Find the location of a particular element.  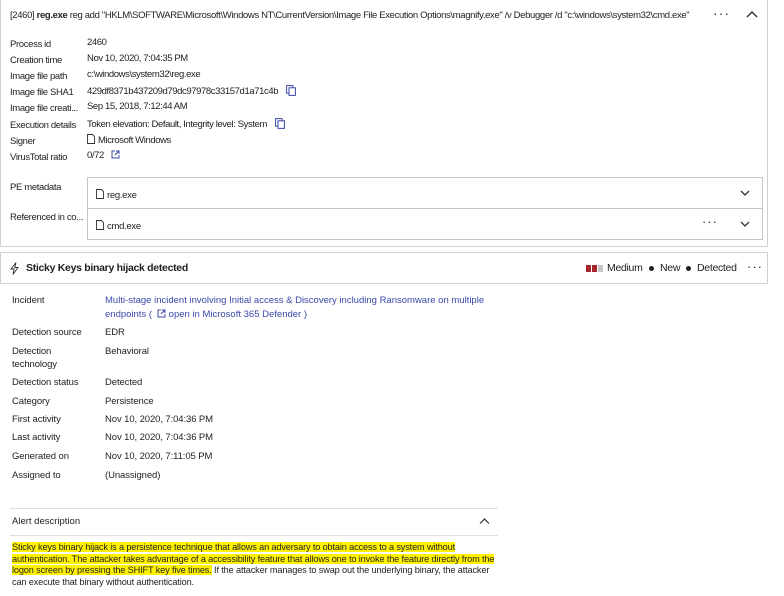

detection-source-value: EDR is located at coordinates (115, 332).